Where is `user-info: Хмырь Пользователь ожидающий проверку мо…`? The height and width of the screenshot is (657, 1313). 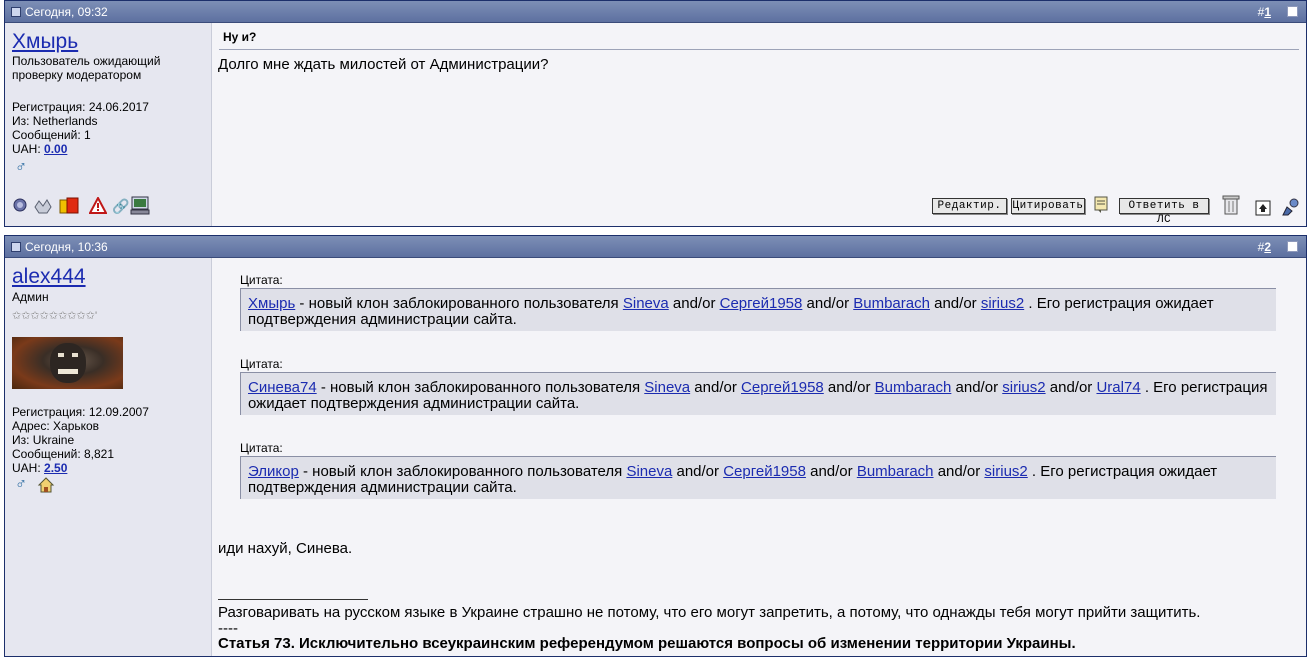 user-info: Хмырь Пользователь ожидающий проверку мо… is located at coordinates (108, 124).